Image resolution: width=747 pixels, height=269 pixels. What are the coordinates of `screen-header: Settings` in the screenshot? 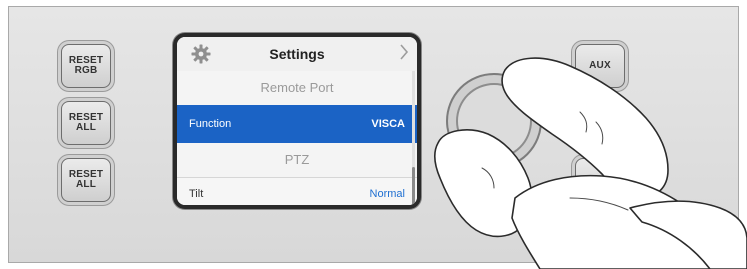 It's located at (297, 54).